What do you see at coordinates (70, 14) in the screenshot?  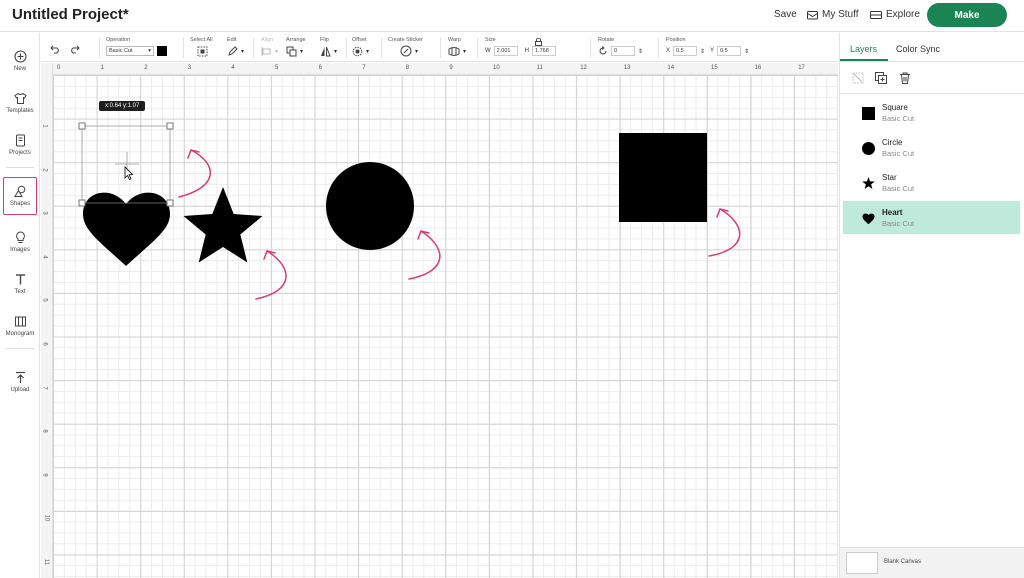 I see `project-title: Untitled Project*` at bounding box center [70, 14].